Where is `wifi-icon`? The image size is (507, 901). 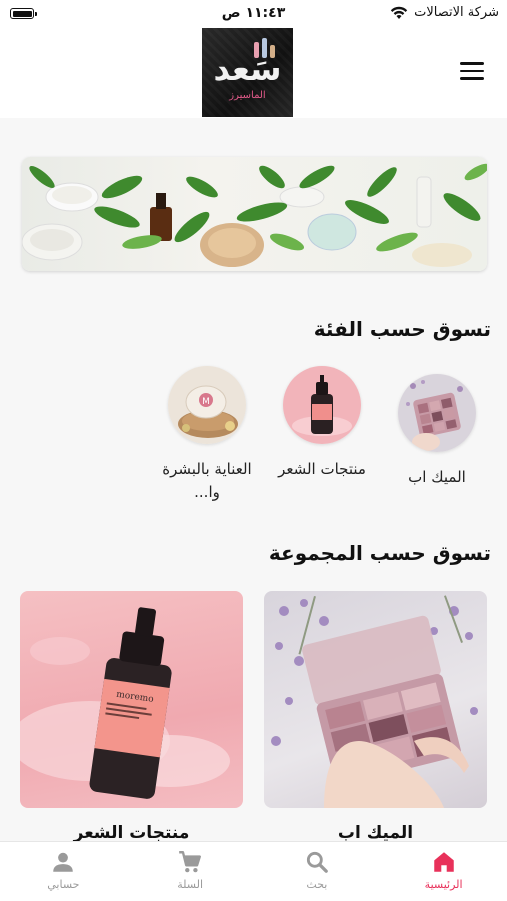
wifi-icon is located at coordinates (399, 12).